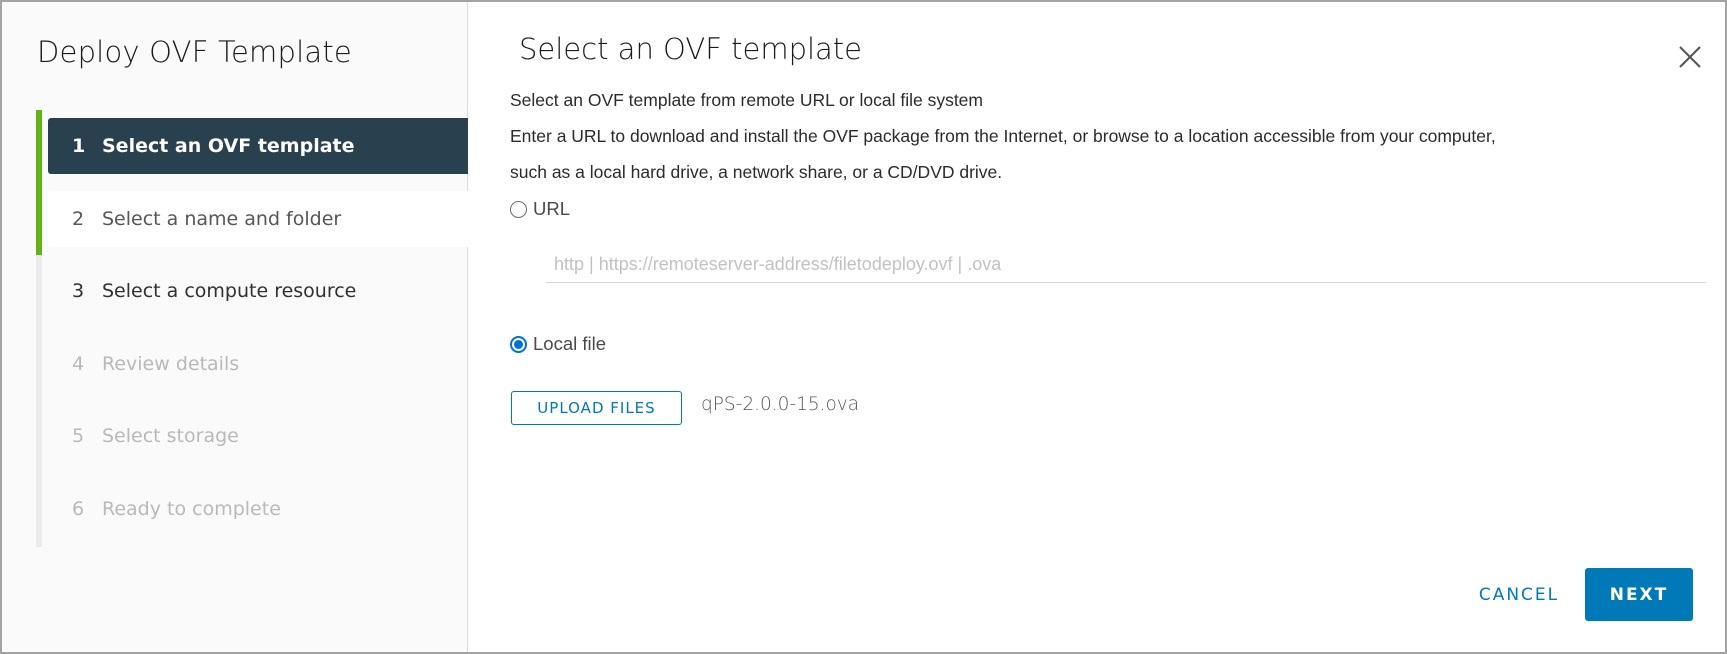 The height and width of the screenshot is (654, 1727). What do you see at coordinates (79, 146) in the screenshot?
I see `step-number: 1` at bounding box center [79, 146].